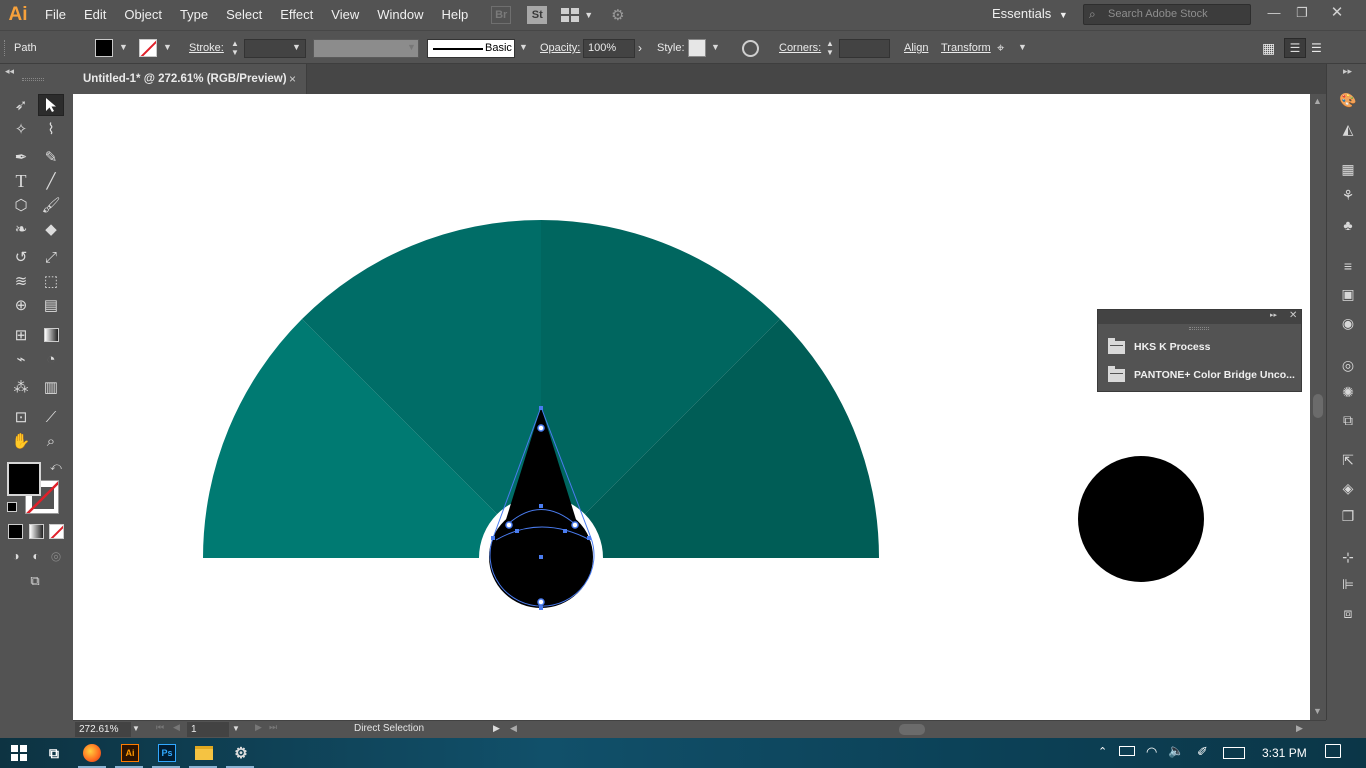 The height and width of the screenshot is (768, 1366). I want to click on panel-close-icon: ✕, so click(1293, 315).